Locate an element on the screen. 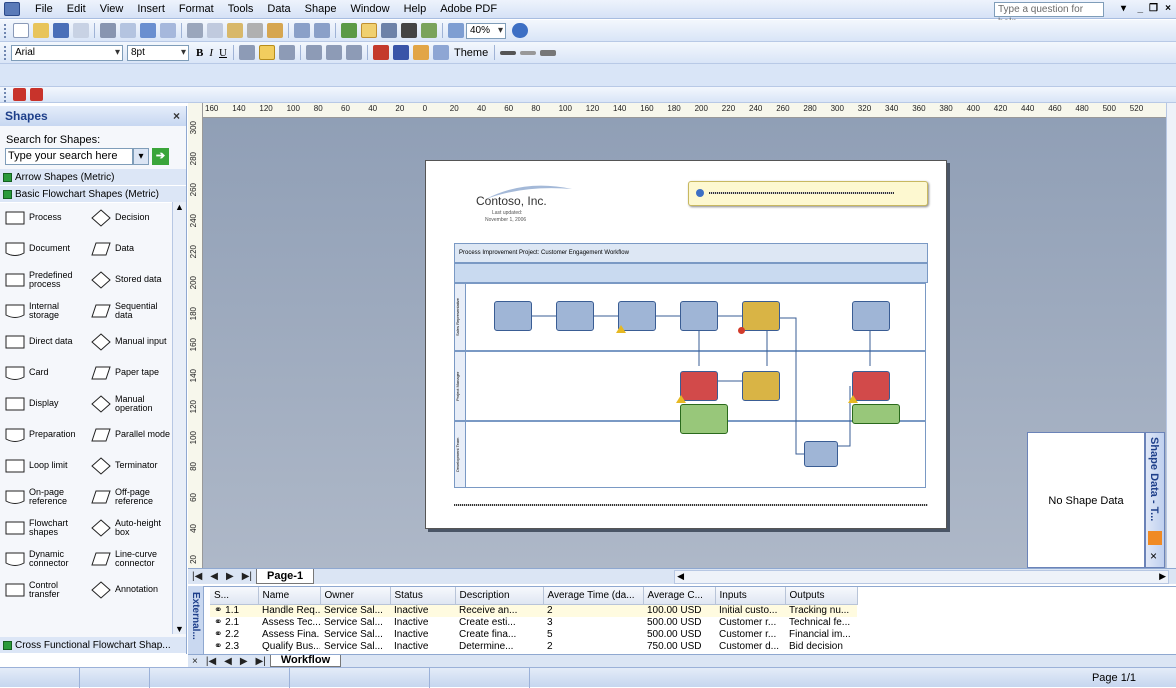 This screenshot has width=1176, height=688. bold-icon: B is located at coordinates (199, 53).